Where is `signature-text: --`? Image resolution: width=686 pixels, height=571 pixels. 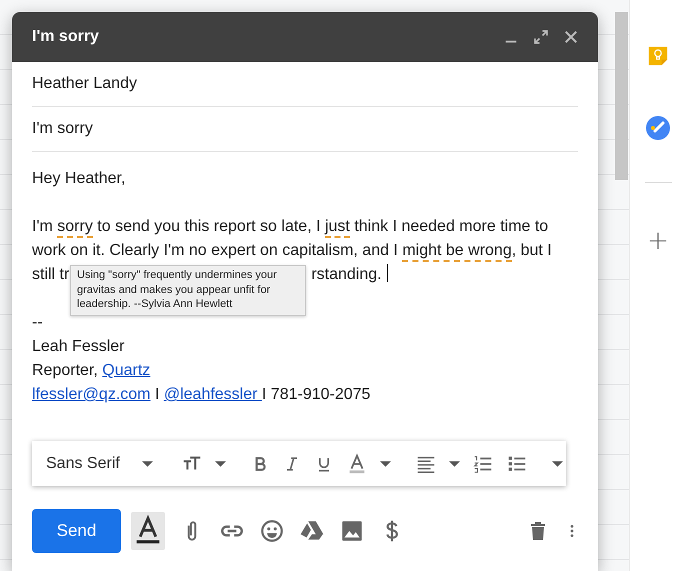
signature-text: -- is located at coordinates (37, 322).